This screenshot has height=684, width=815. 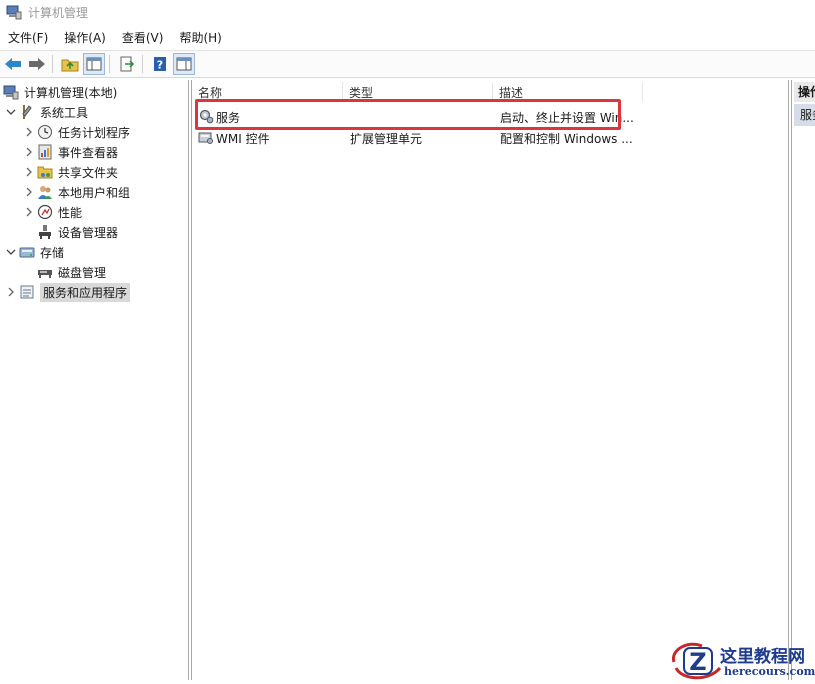 What do you see at coordinates (45, 152) in the screenshot?
I see `event-log-icon` at bounding box center [45, 152].